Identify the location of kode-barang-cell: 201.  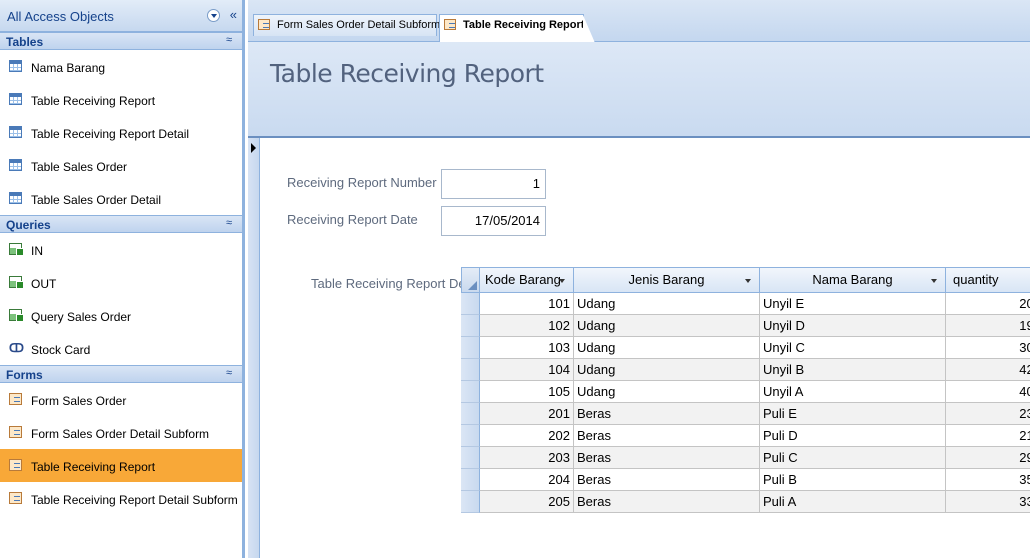
(527, 414).